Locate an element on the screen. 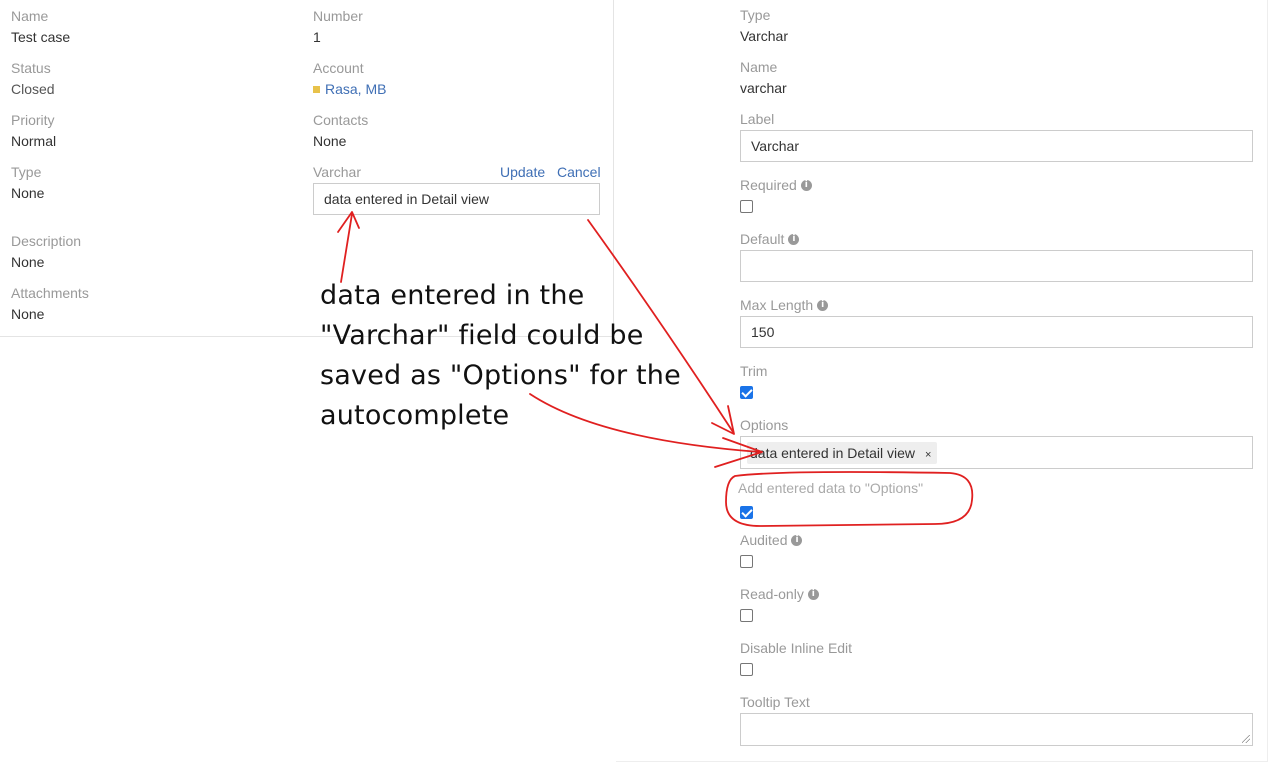  priority-value: Normal is located at coordinates (34, 141).